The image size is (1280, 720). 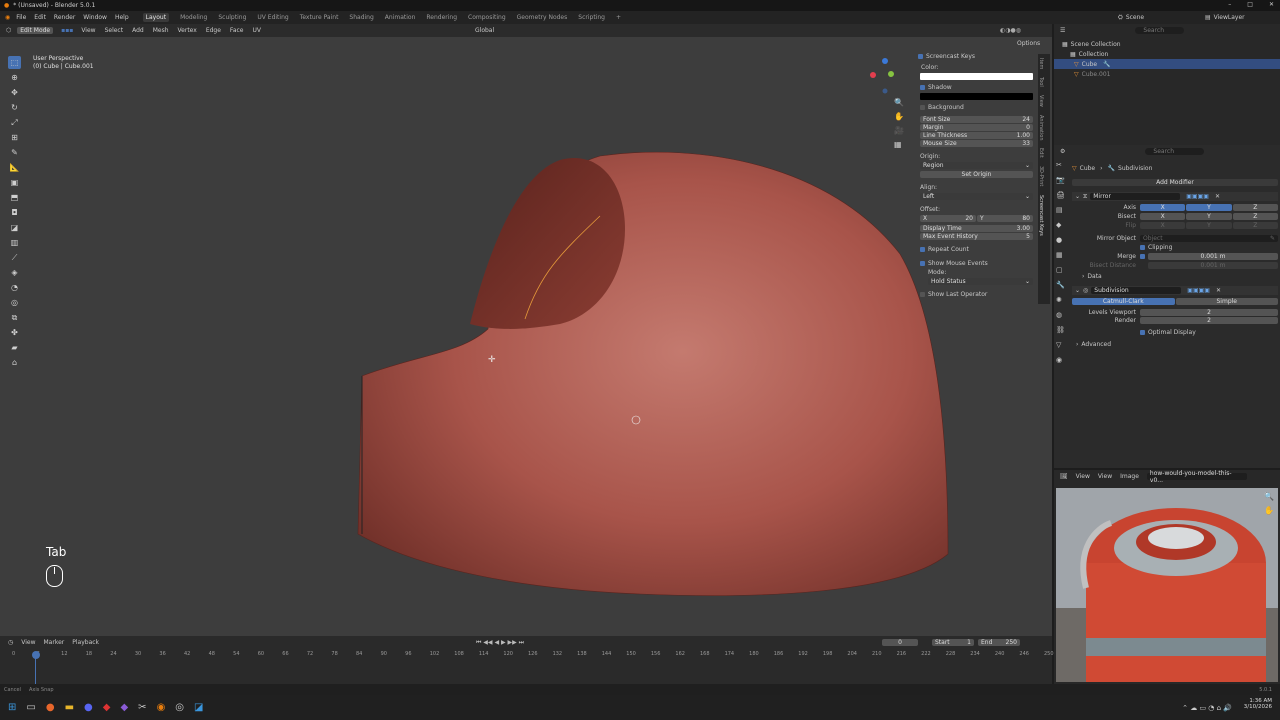 What do you see at coordinates (976, 228) in the screenshot?
I see `display-time-field: Display Time 3.00` at bounding box center [976, 228].